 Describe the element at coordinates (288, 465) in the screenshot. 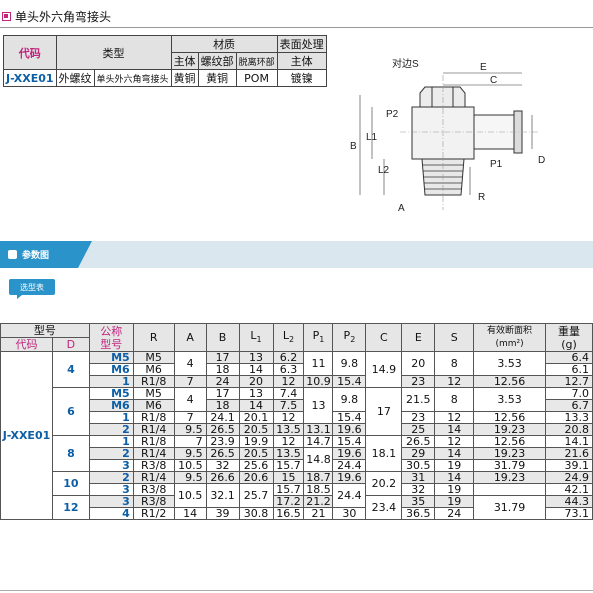

I see `table-cell: 15.7` at that location.